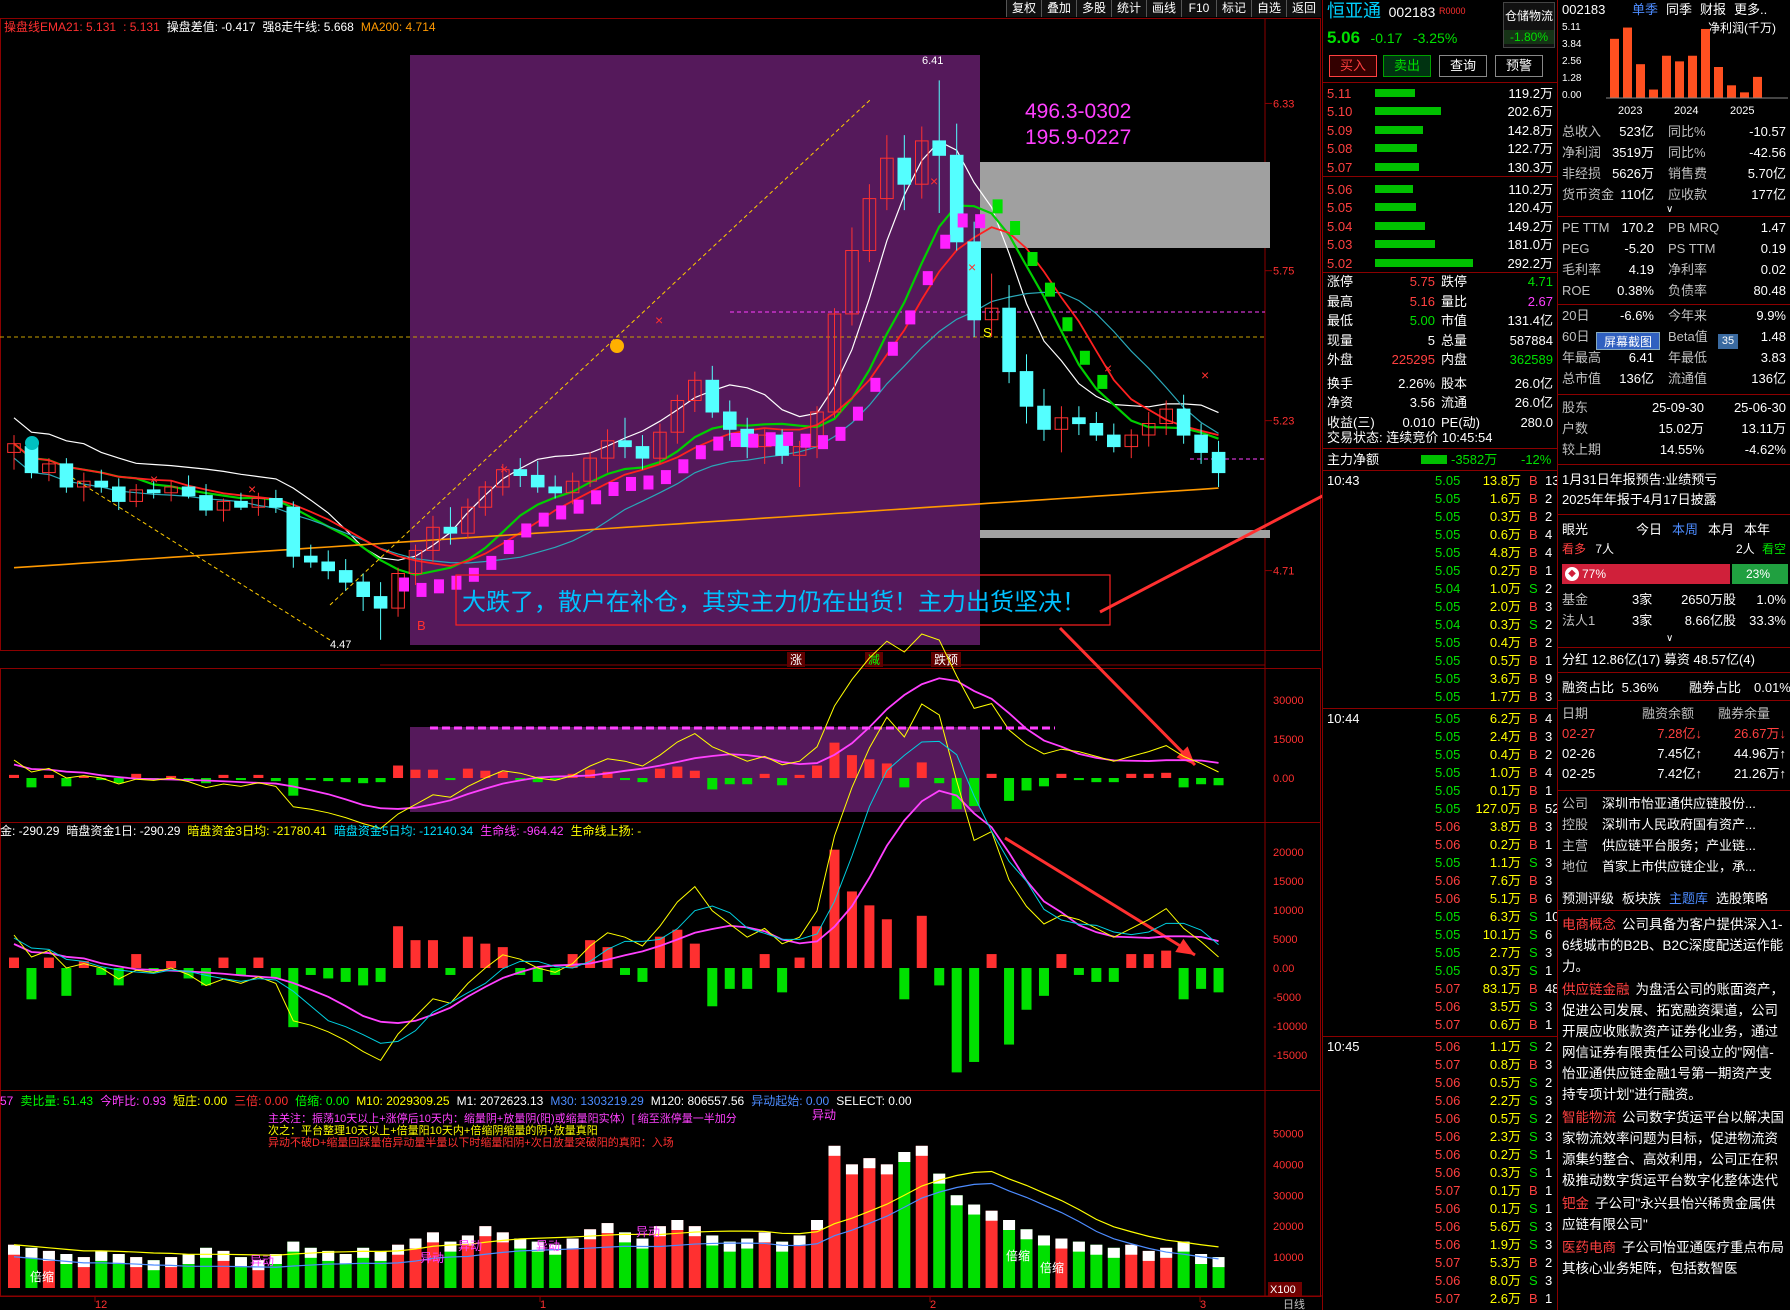 Image resolution: width=1790 pixels, height=1310 pixels. Describe the element at coordinates (1448, 772) in the screenshot. I see `tick-price: 5.05` at that location.